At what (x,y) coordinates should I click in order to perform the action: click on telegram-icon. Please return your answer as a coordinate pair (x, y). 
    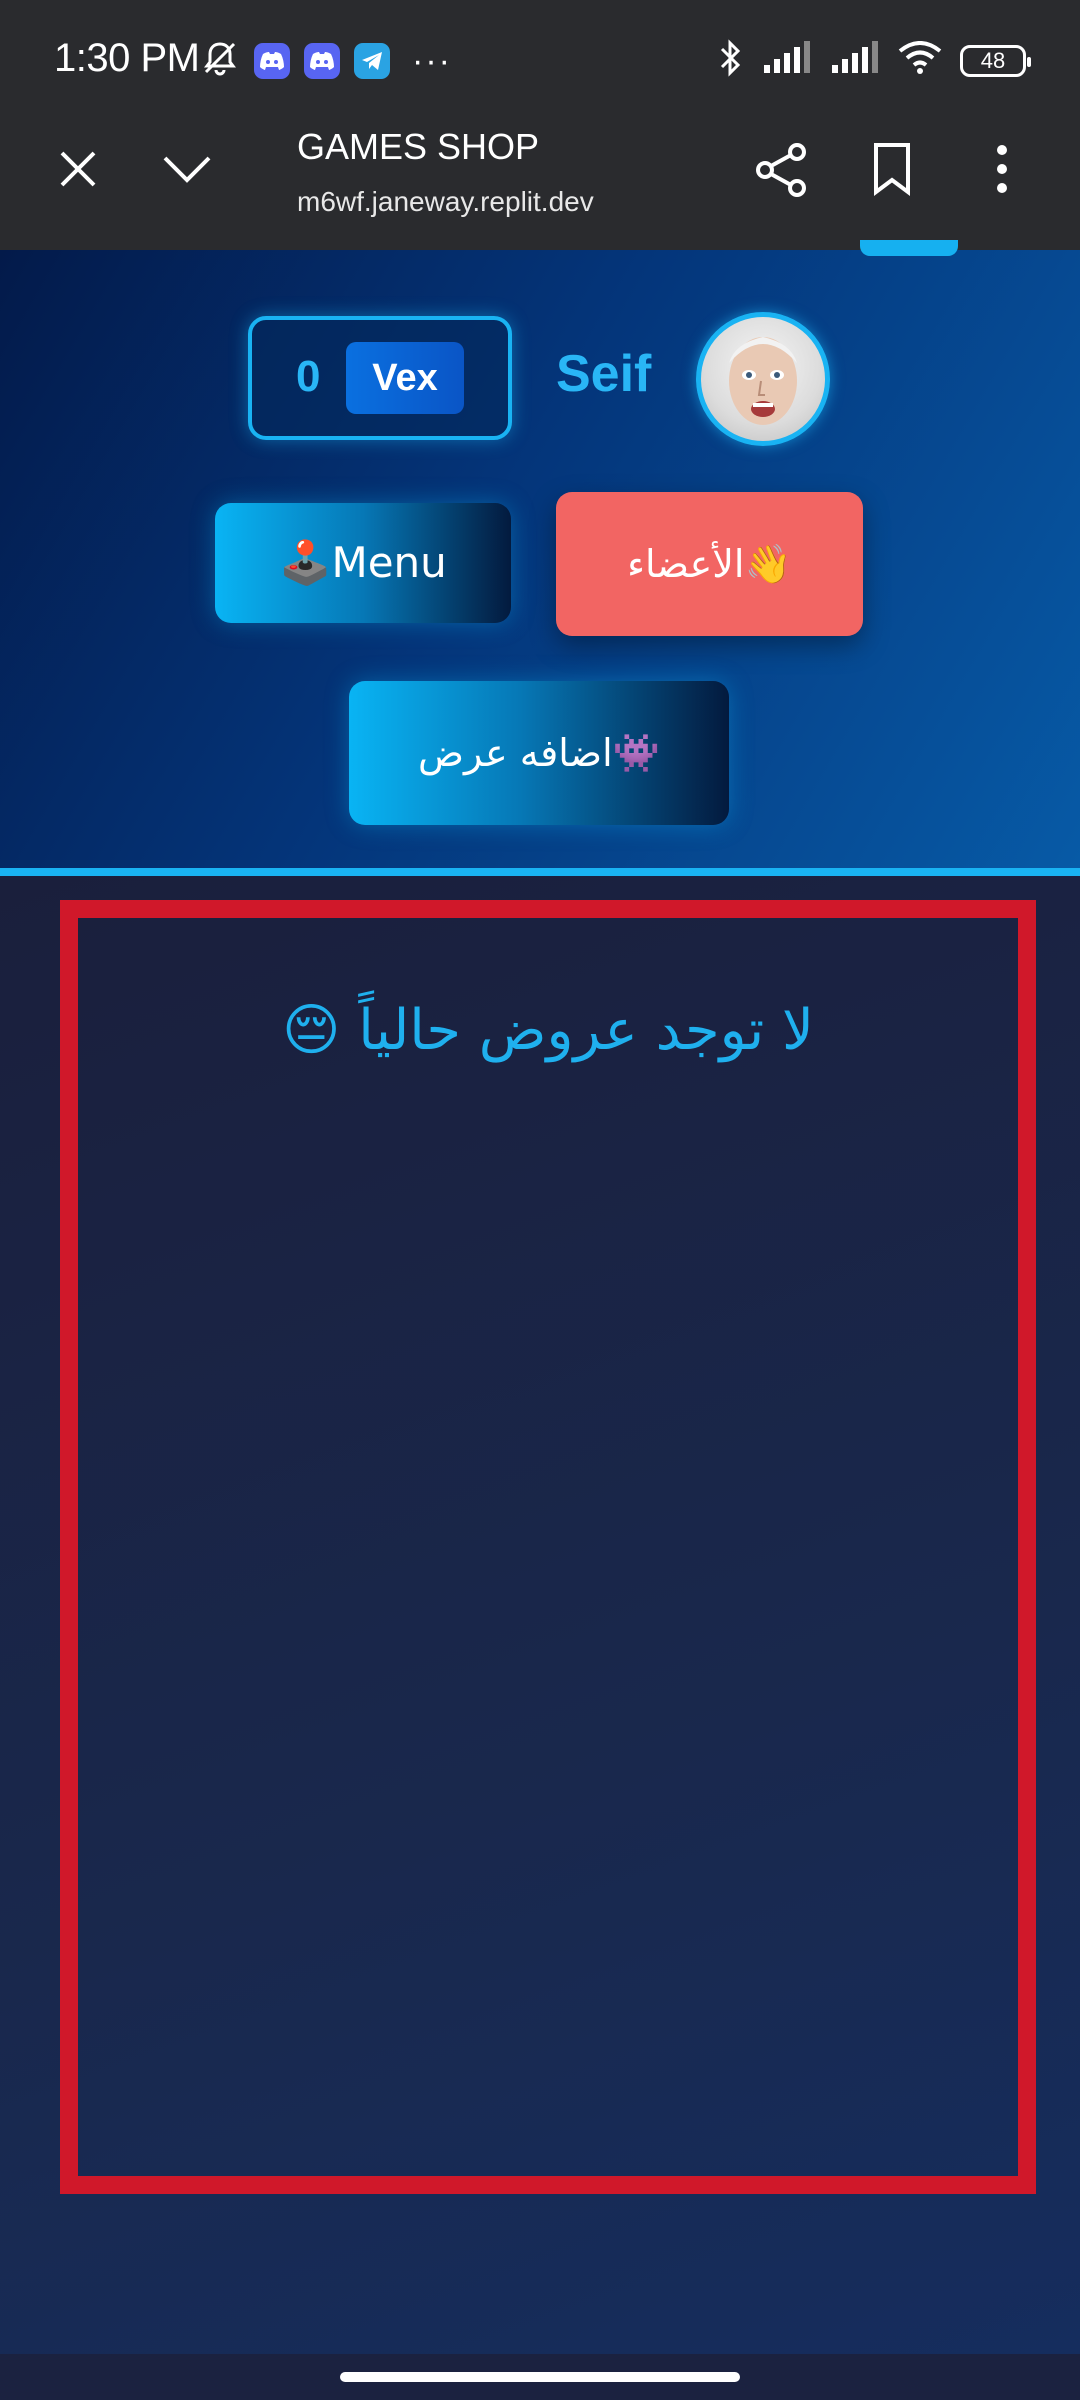
    Looking at the image, I should click on (372, 60).